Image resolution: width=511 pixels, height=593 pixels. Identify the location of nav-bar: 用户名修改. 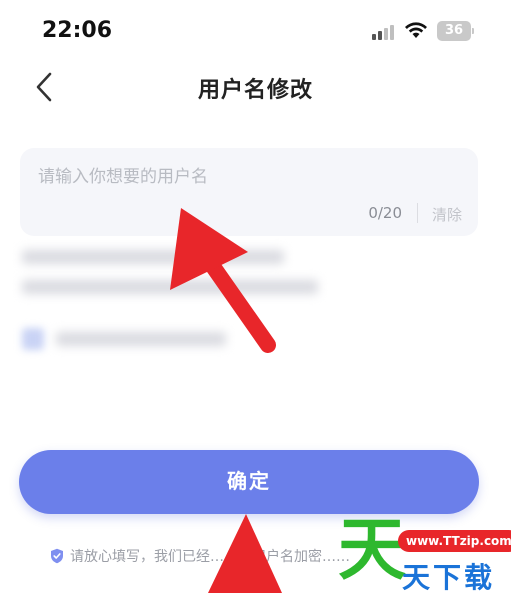
(255, 88).